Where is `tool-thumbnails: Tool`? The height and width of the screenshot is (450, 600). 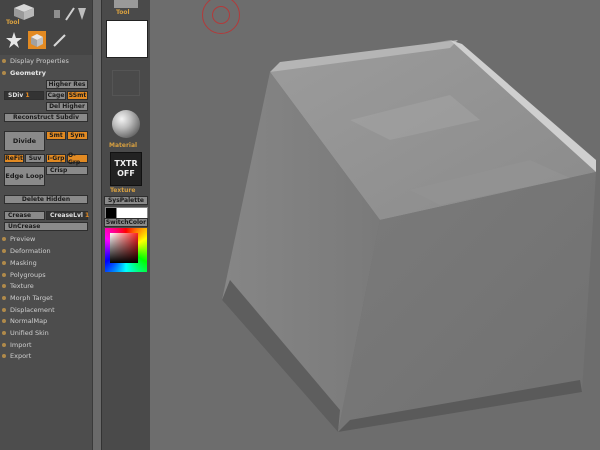
tool-thumbnails: Tool is located at coordinates (46, 27).